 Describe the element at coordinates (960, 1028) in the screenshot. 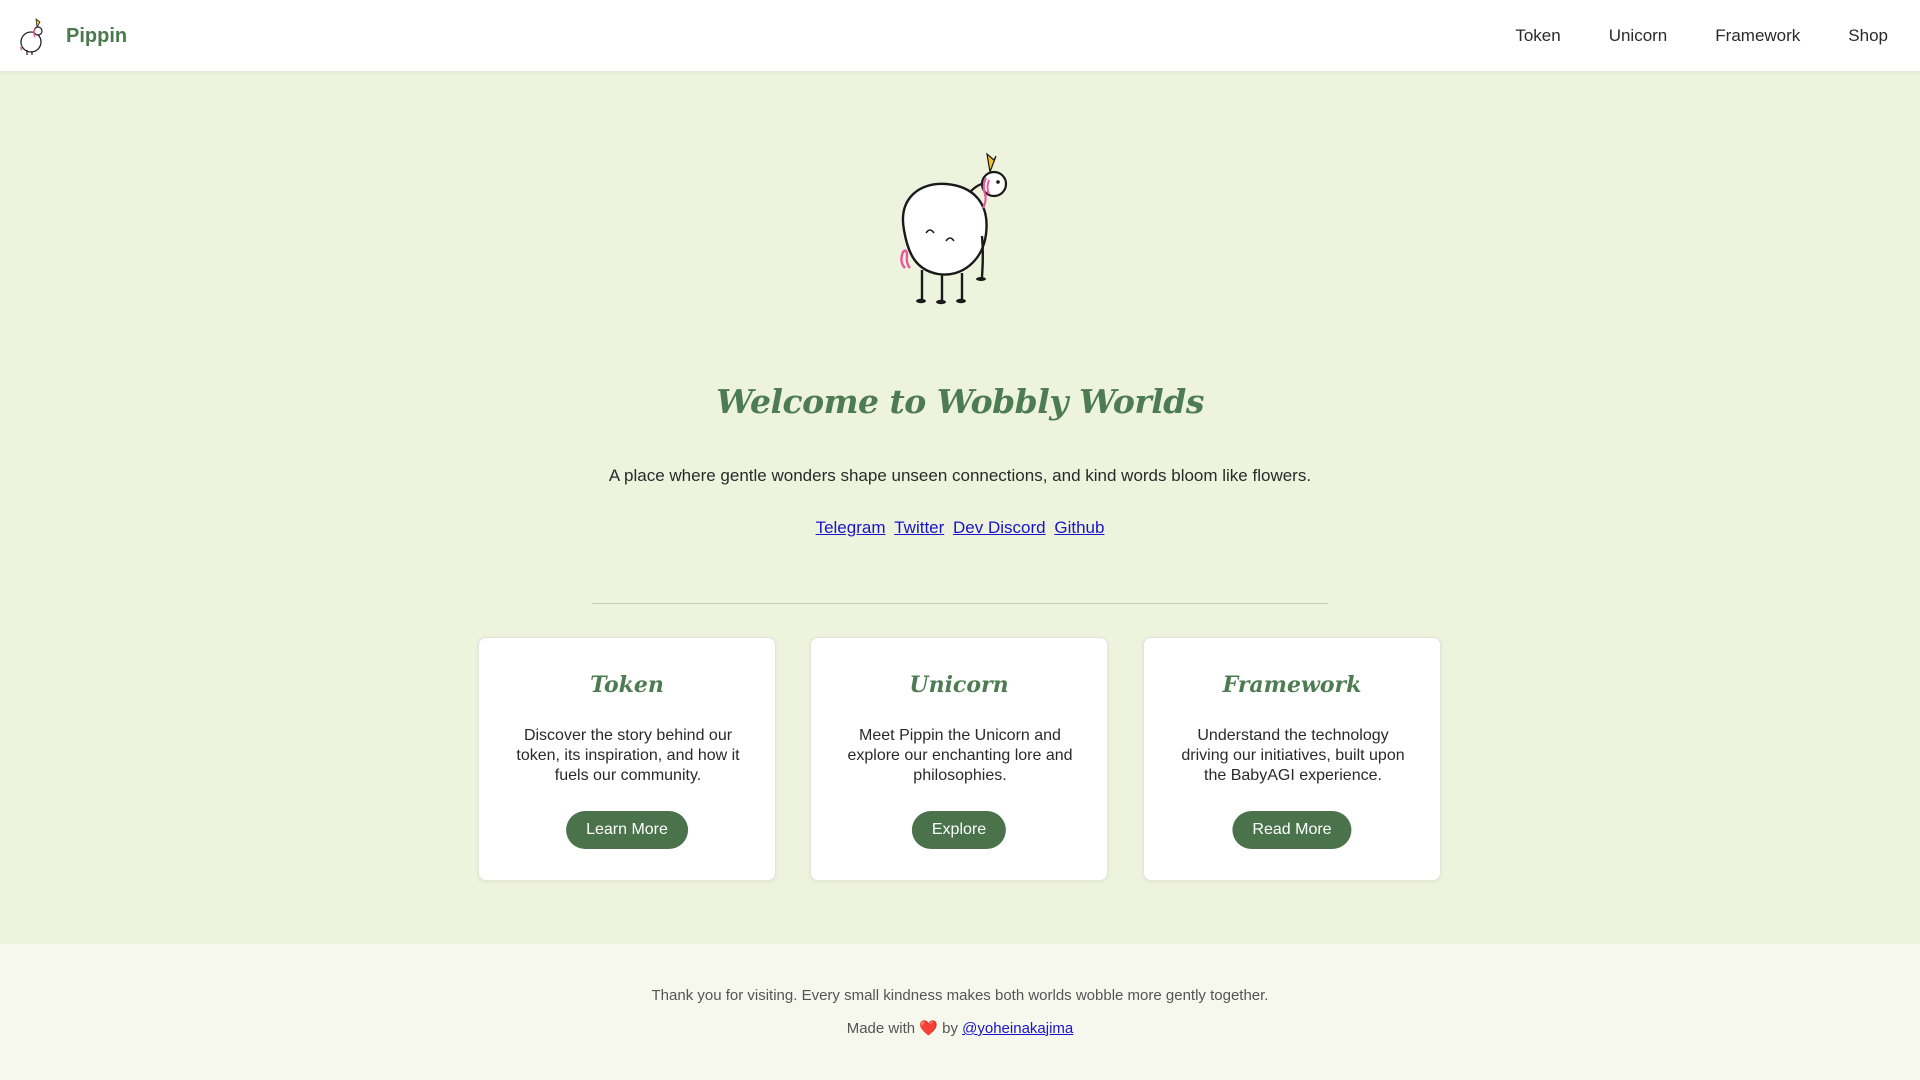

I see `made-with-line: Made with ❤️ by @yoheinakajima` at that location.